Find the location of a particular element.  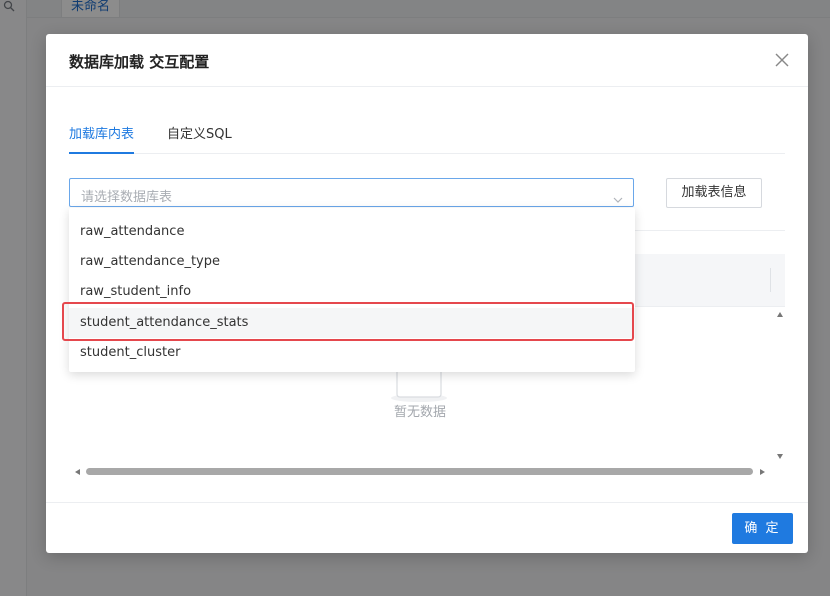

scrollbar-thumb is located at coordinates (419, 471).